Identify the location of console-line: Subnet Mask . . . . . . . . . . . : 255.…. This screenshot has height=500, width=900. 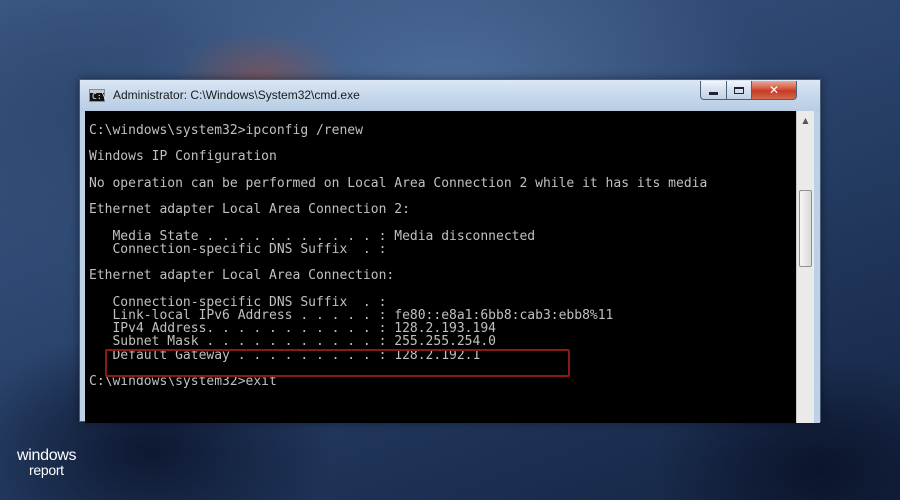
(292, 341).